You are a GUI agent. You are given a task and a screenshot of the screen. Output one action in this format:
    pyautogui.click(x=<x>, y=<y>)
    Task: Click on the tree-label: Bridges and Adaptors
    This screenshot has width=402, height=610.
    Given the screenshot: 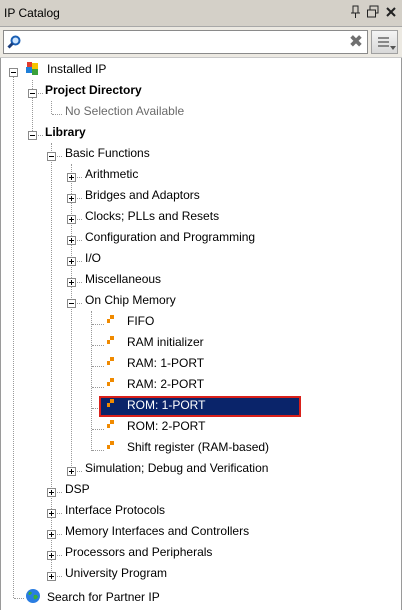 What is the action you would take?
    pyautogui.click(x=142, y=195)
    